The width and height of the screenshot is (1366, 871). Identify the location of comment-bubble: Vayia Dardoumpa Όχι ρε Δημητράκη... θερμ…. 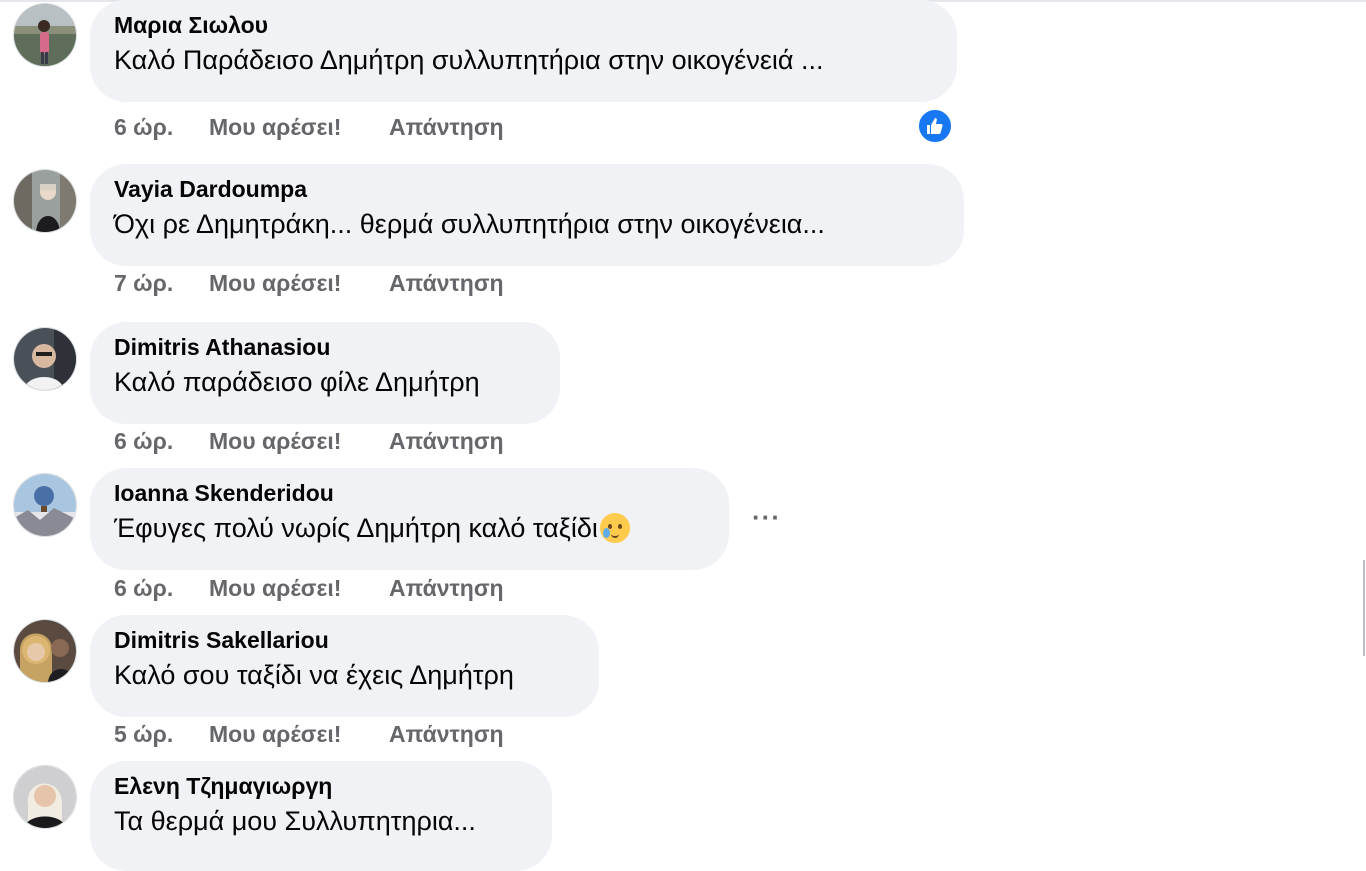
(527, 215).